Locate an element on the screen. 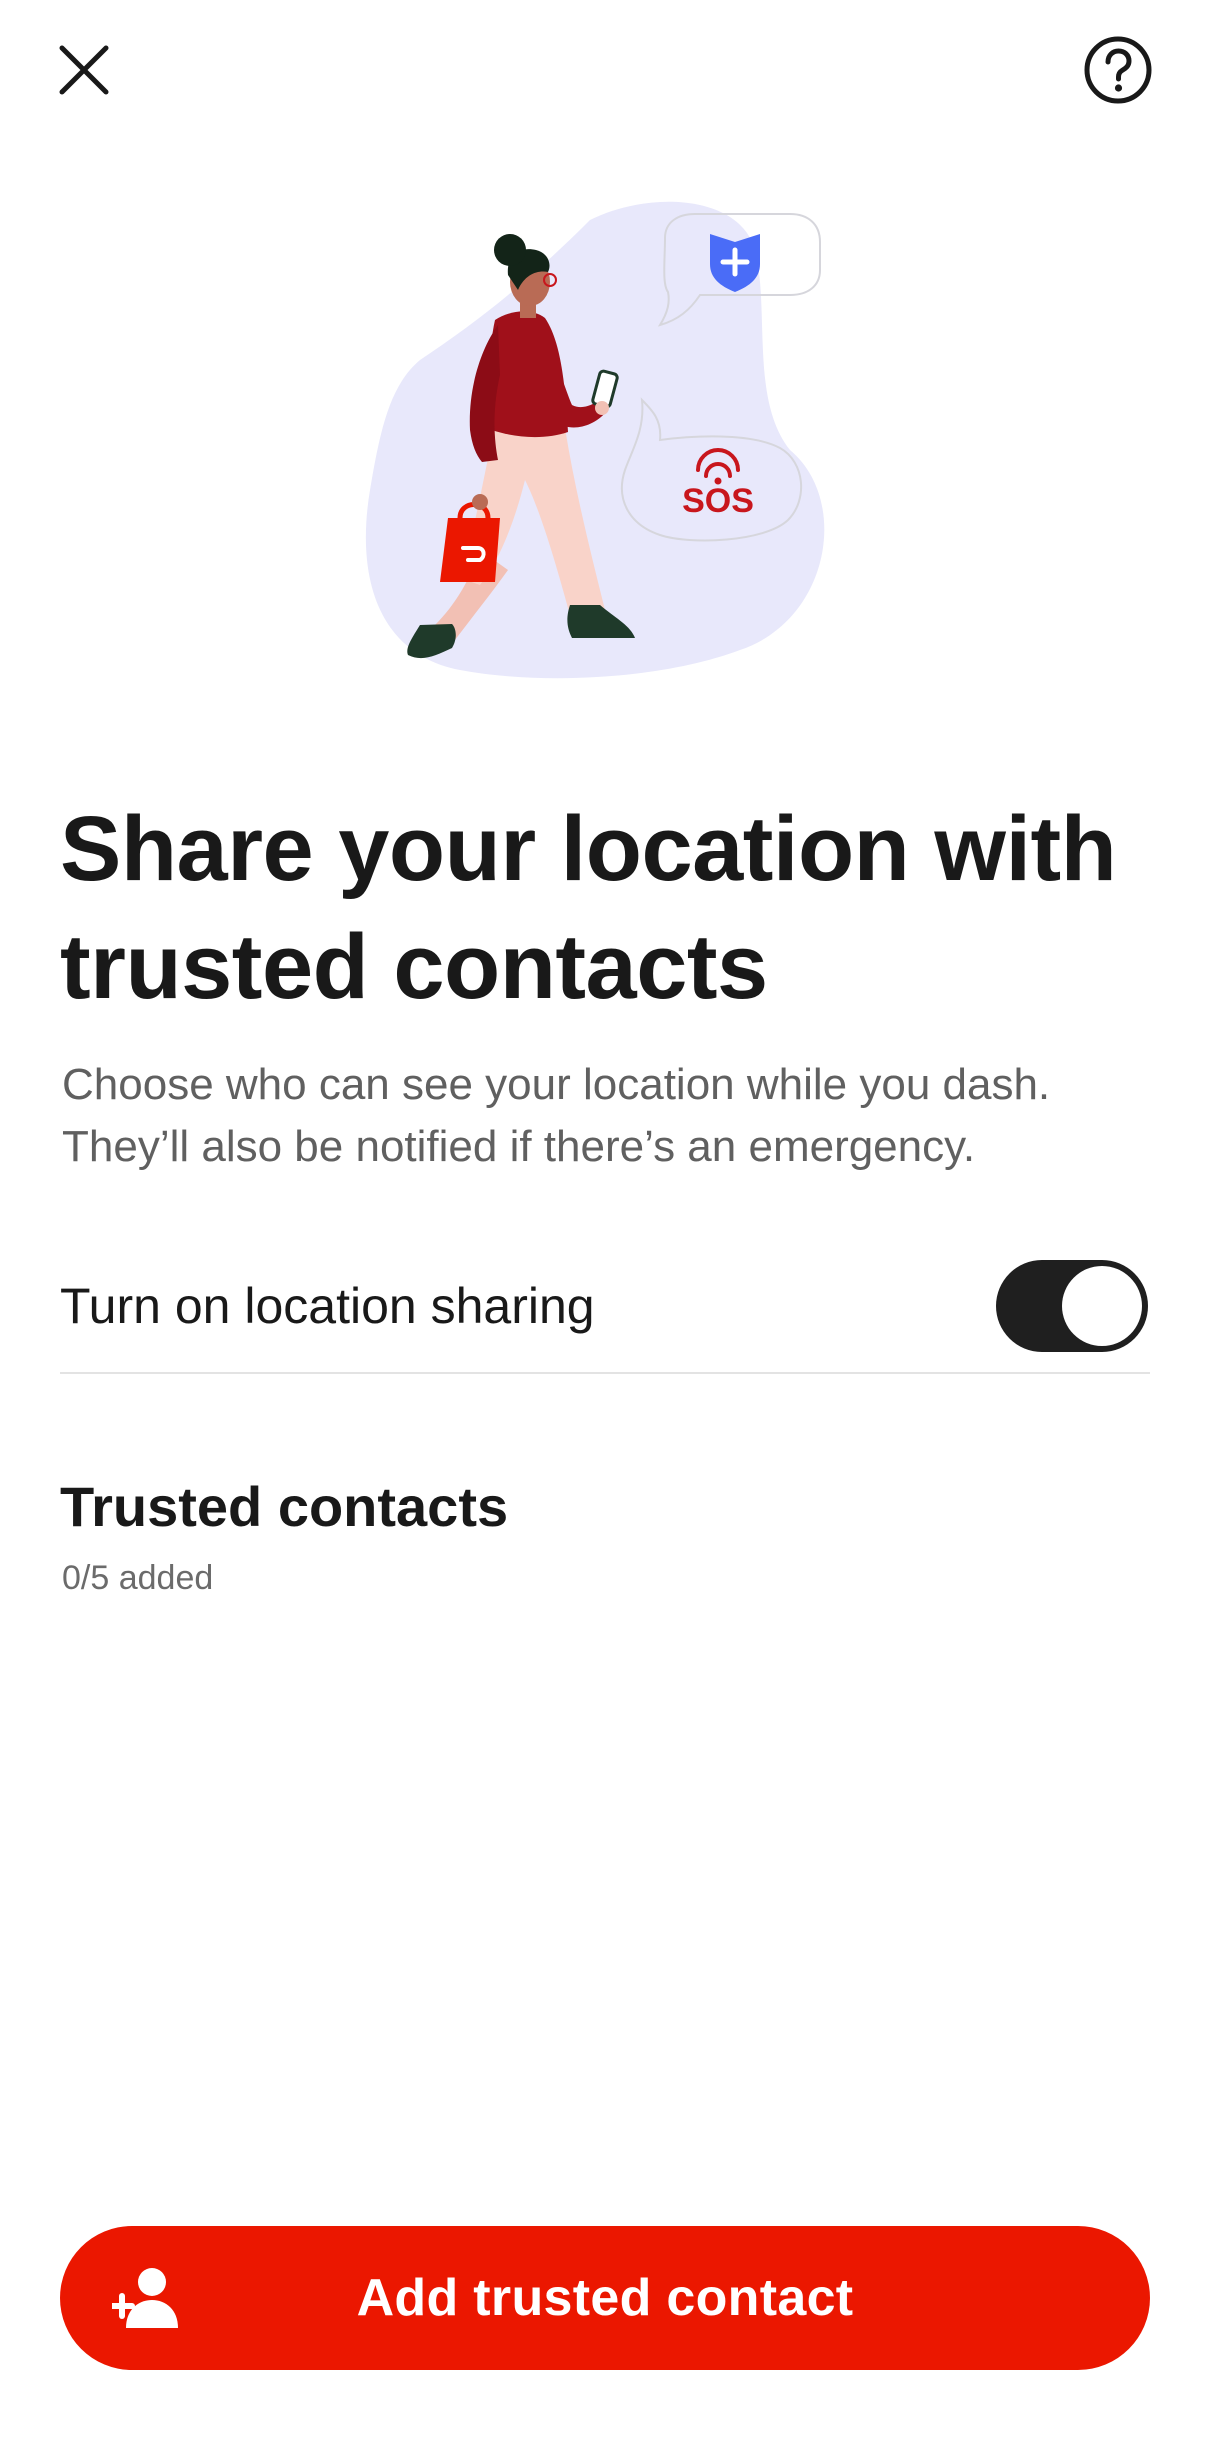 This screenshot has height=2458, width=1206. help-circle-icon is located at coordinates (1118, 70).